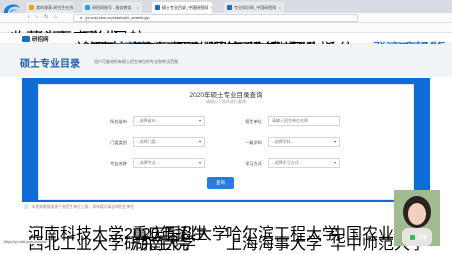 The height and width of the screenshot is (254, 452). I want to click on streamer-name: 高琳, so click(418, 237).